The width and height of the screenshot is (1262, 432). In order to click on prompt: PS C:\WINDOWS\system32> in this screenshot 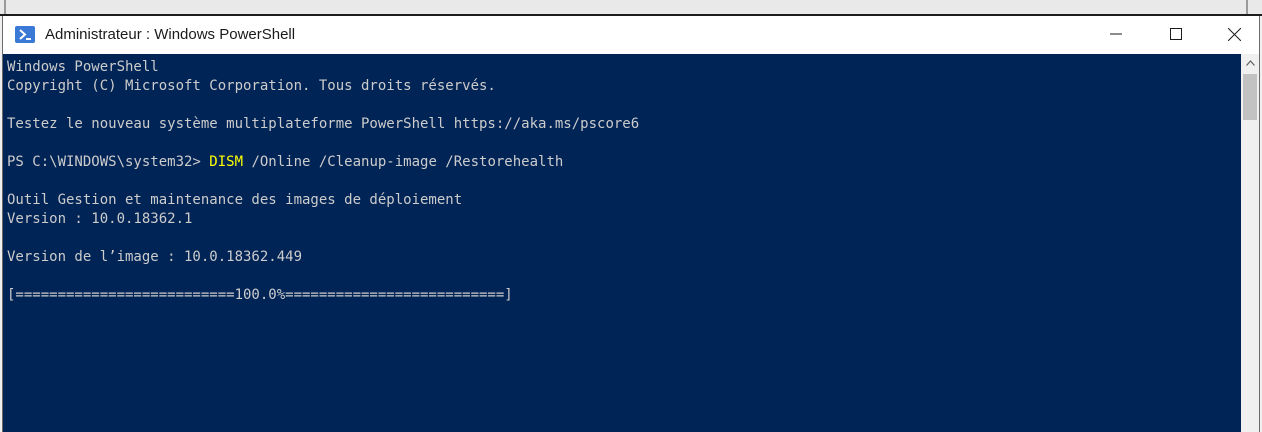, I will do `click(108, 162)`.